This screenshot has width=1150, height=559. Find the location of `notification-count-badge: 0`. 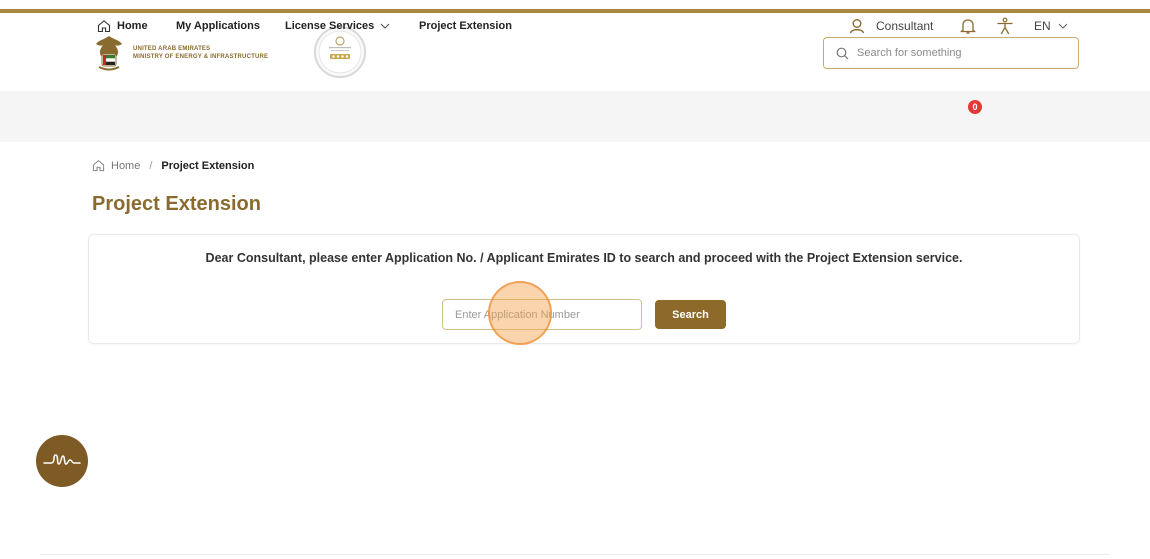

notification-count-badge: 0 is located at coordinates (975, 107).